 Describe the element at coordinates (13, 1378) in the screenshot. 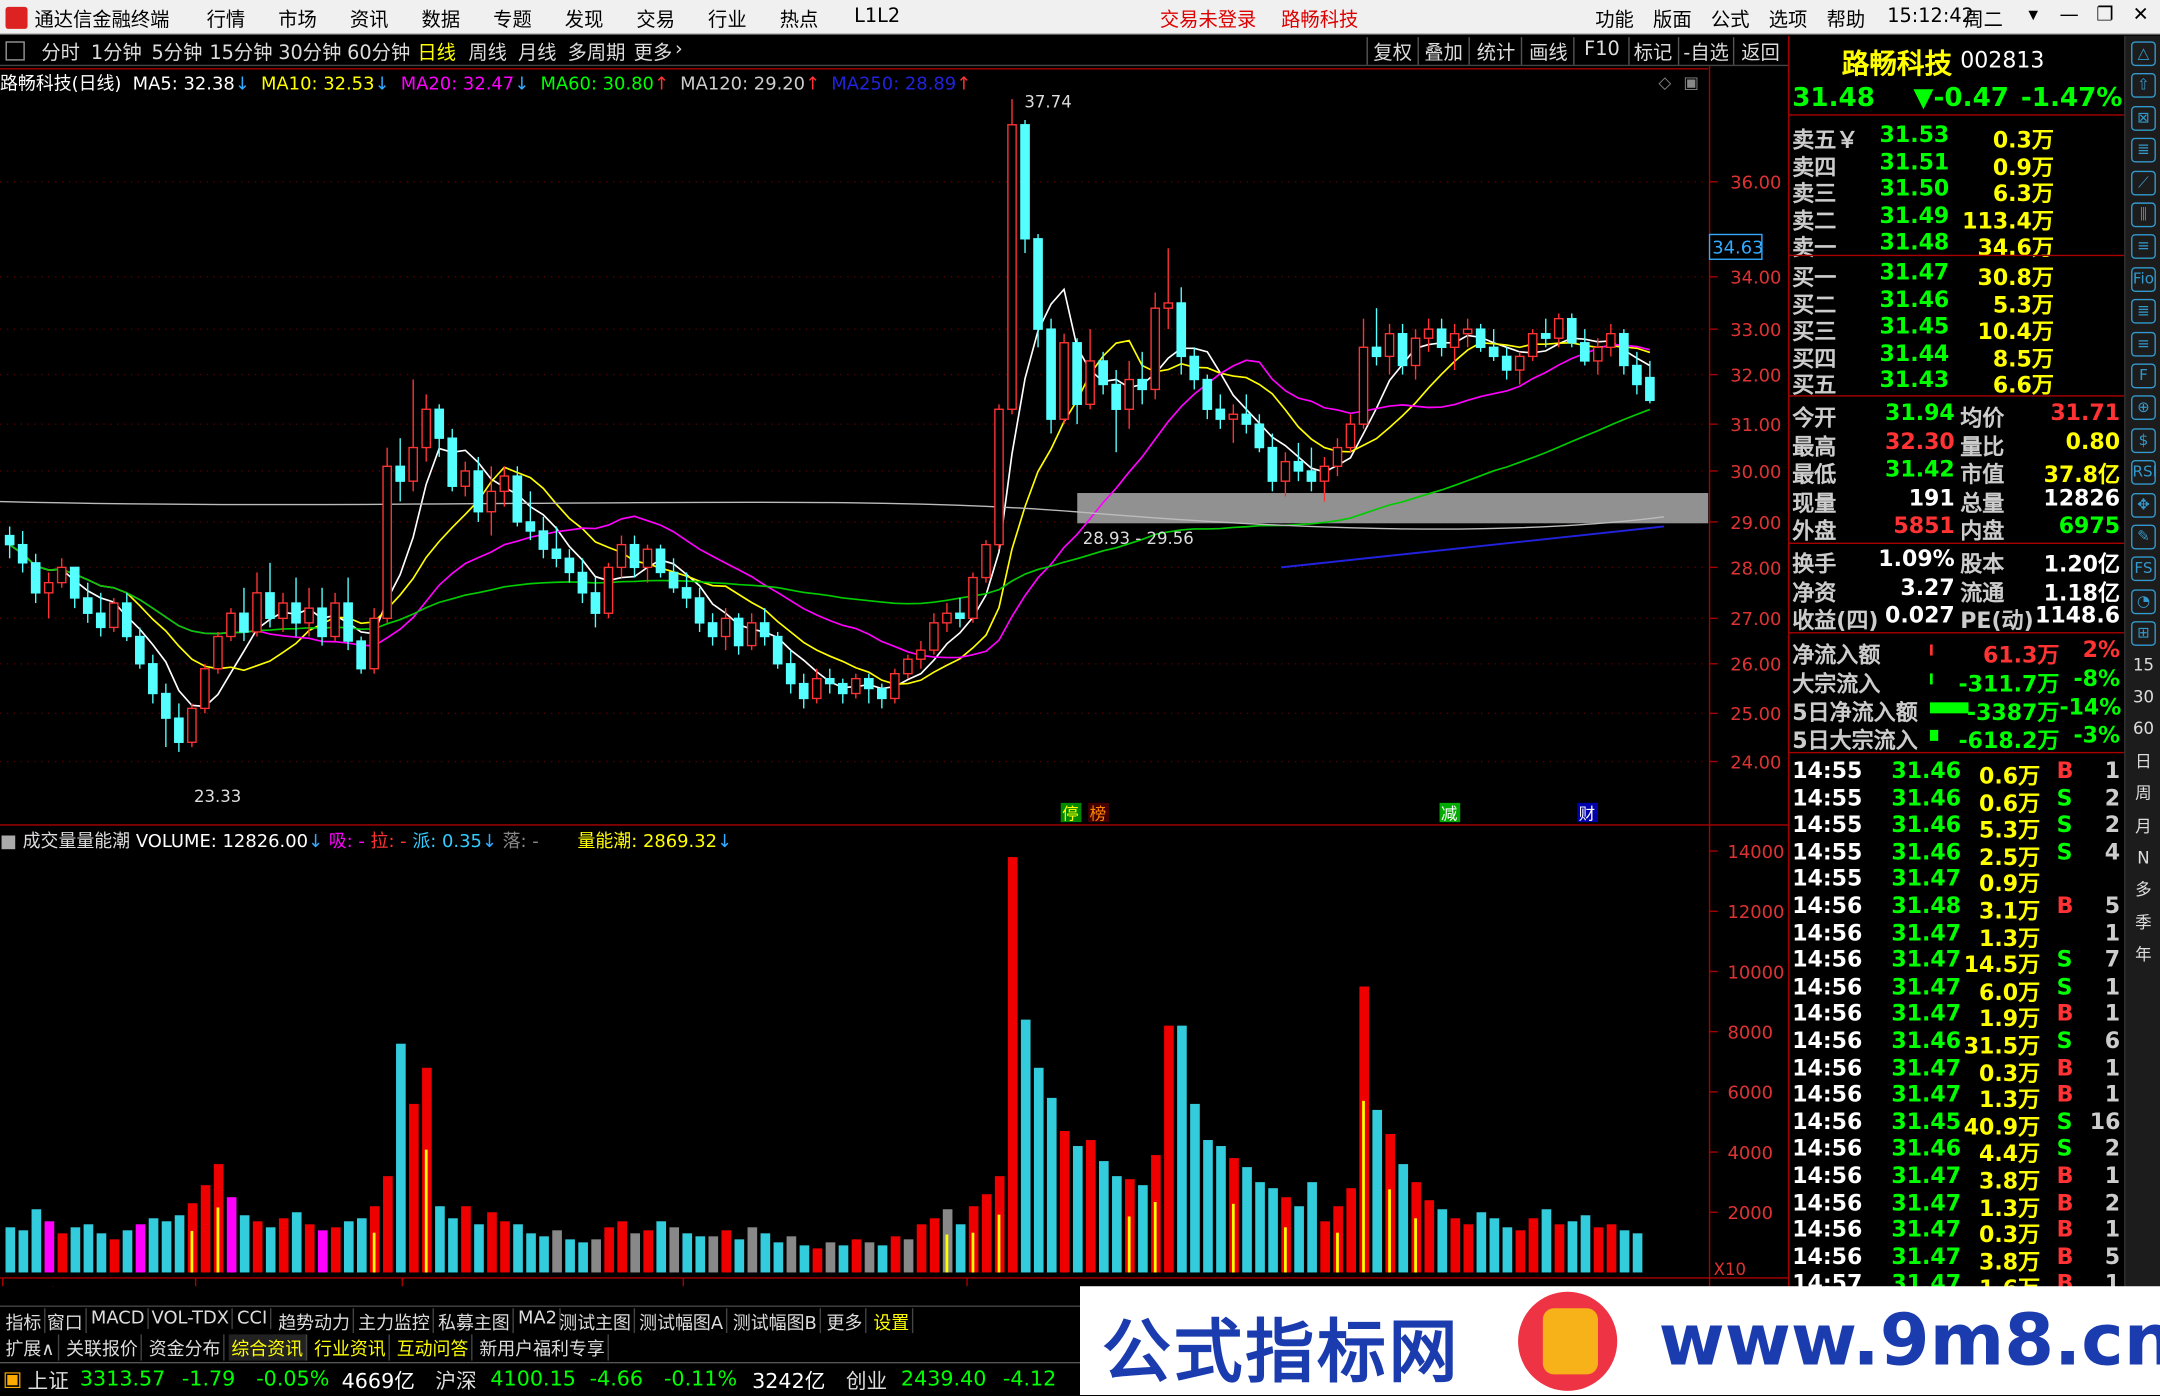

I see `status-square-icon: ▣` at that location.